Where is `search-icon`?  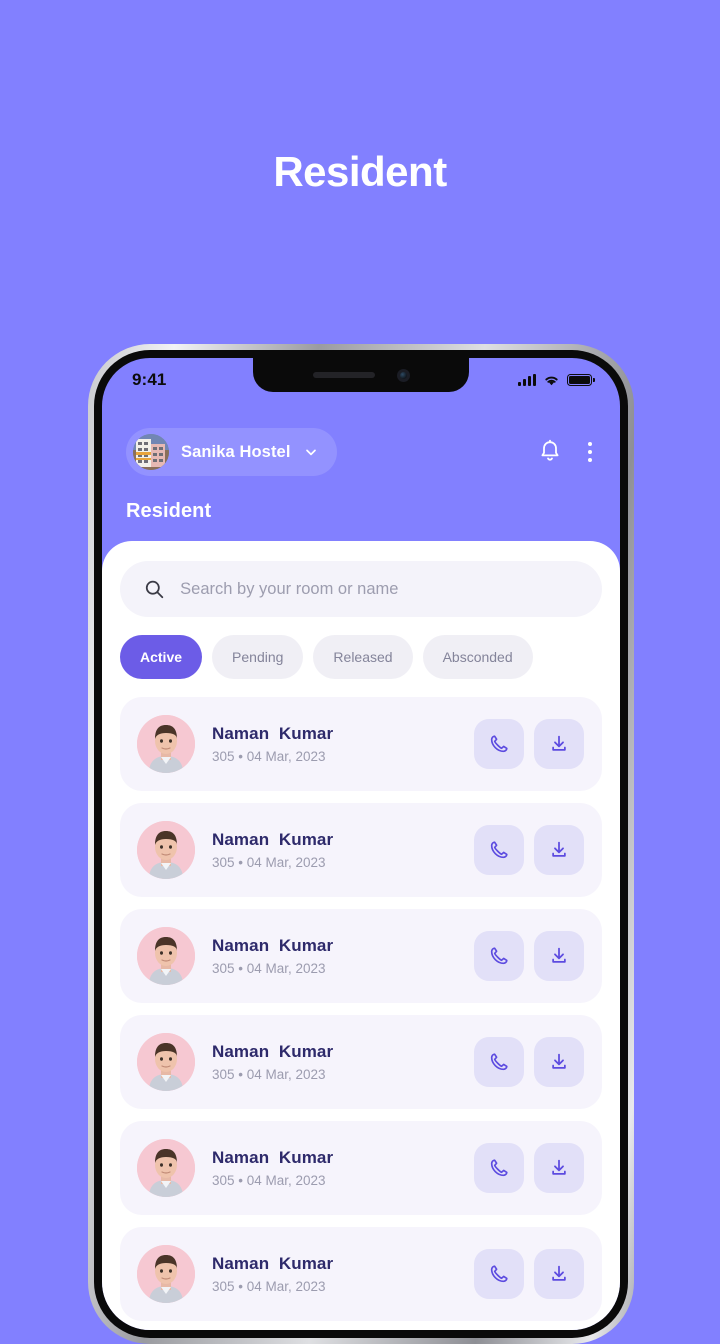
search-icon is located at coordinates (154, 589).